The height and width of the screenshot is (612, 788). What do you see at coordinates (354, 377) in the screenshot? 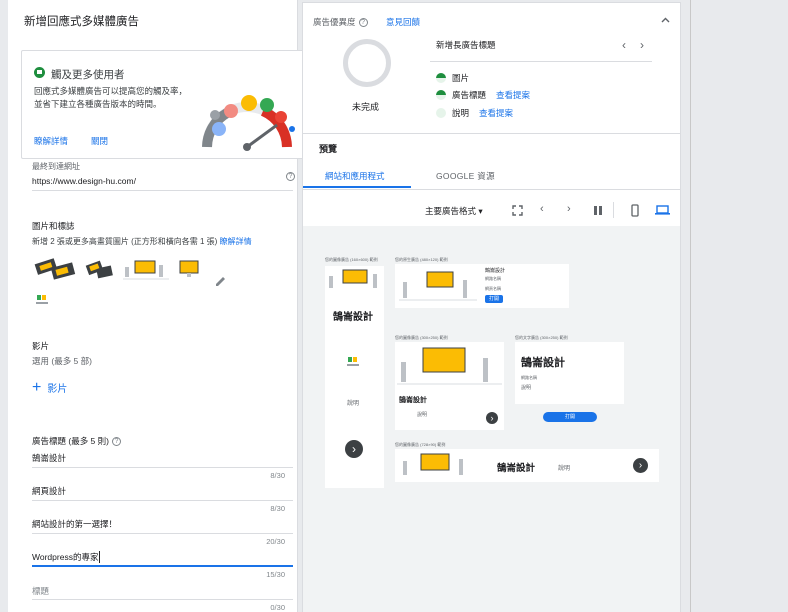
I see `ad-skyscraper: 鵠崙設計 說明 ›` at bounding box center [354, 377].